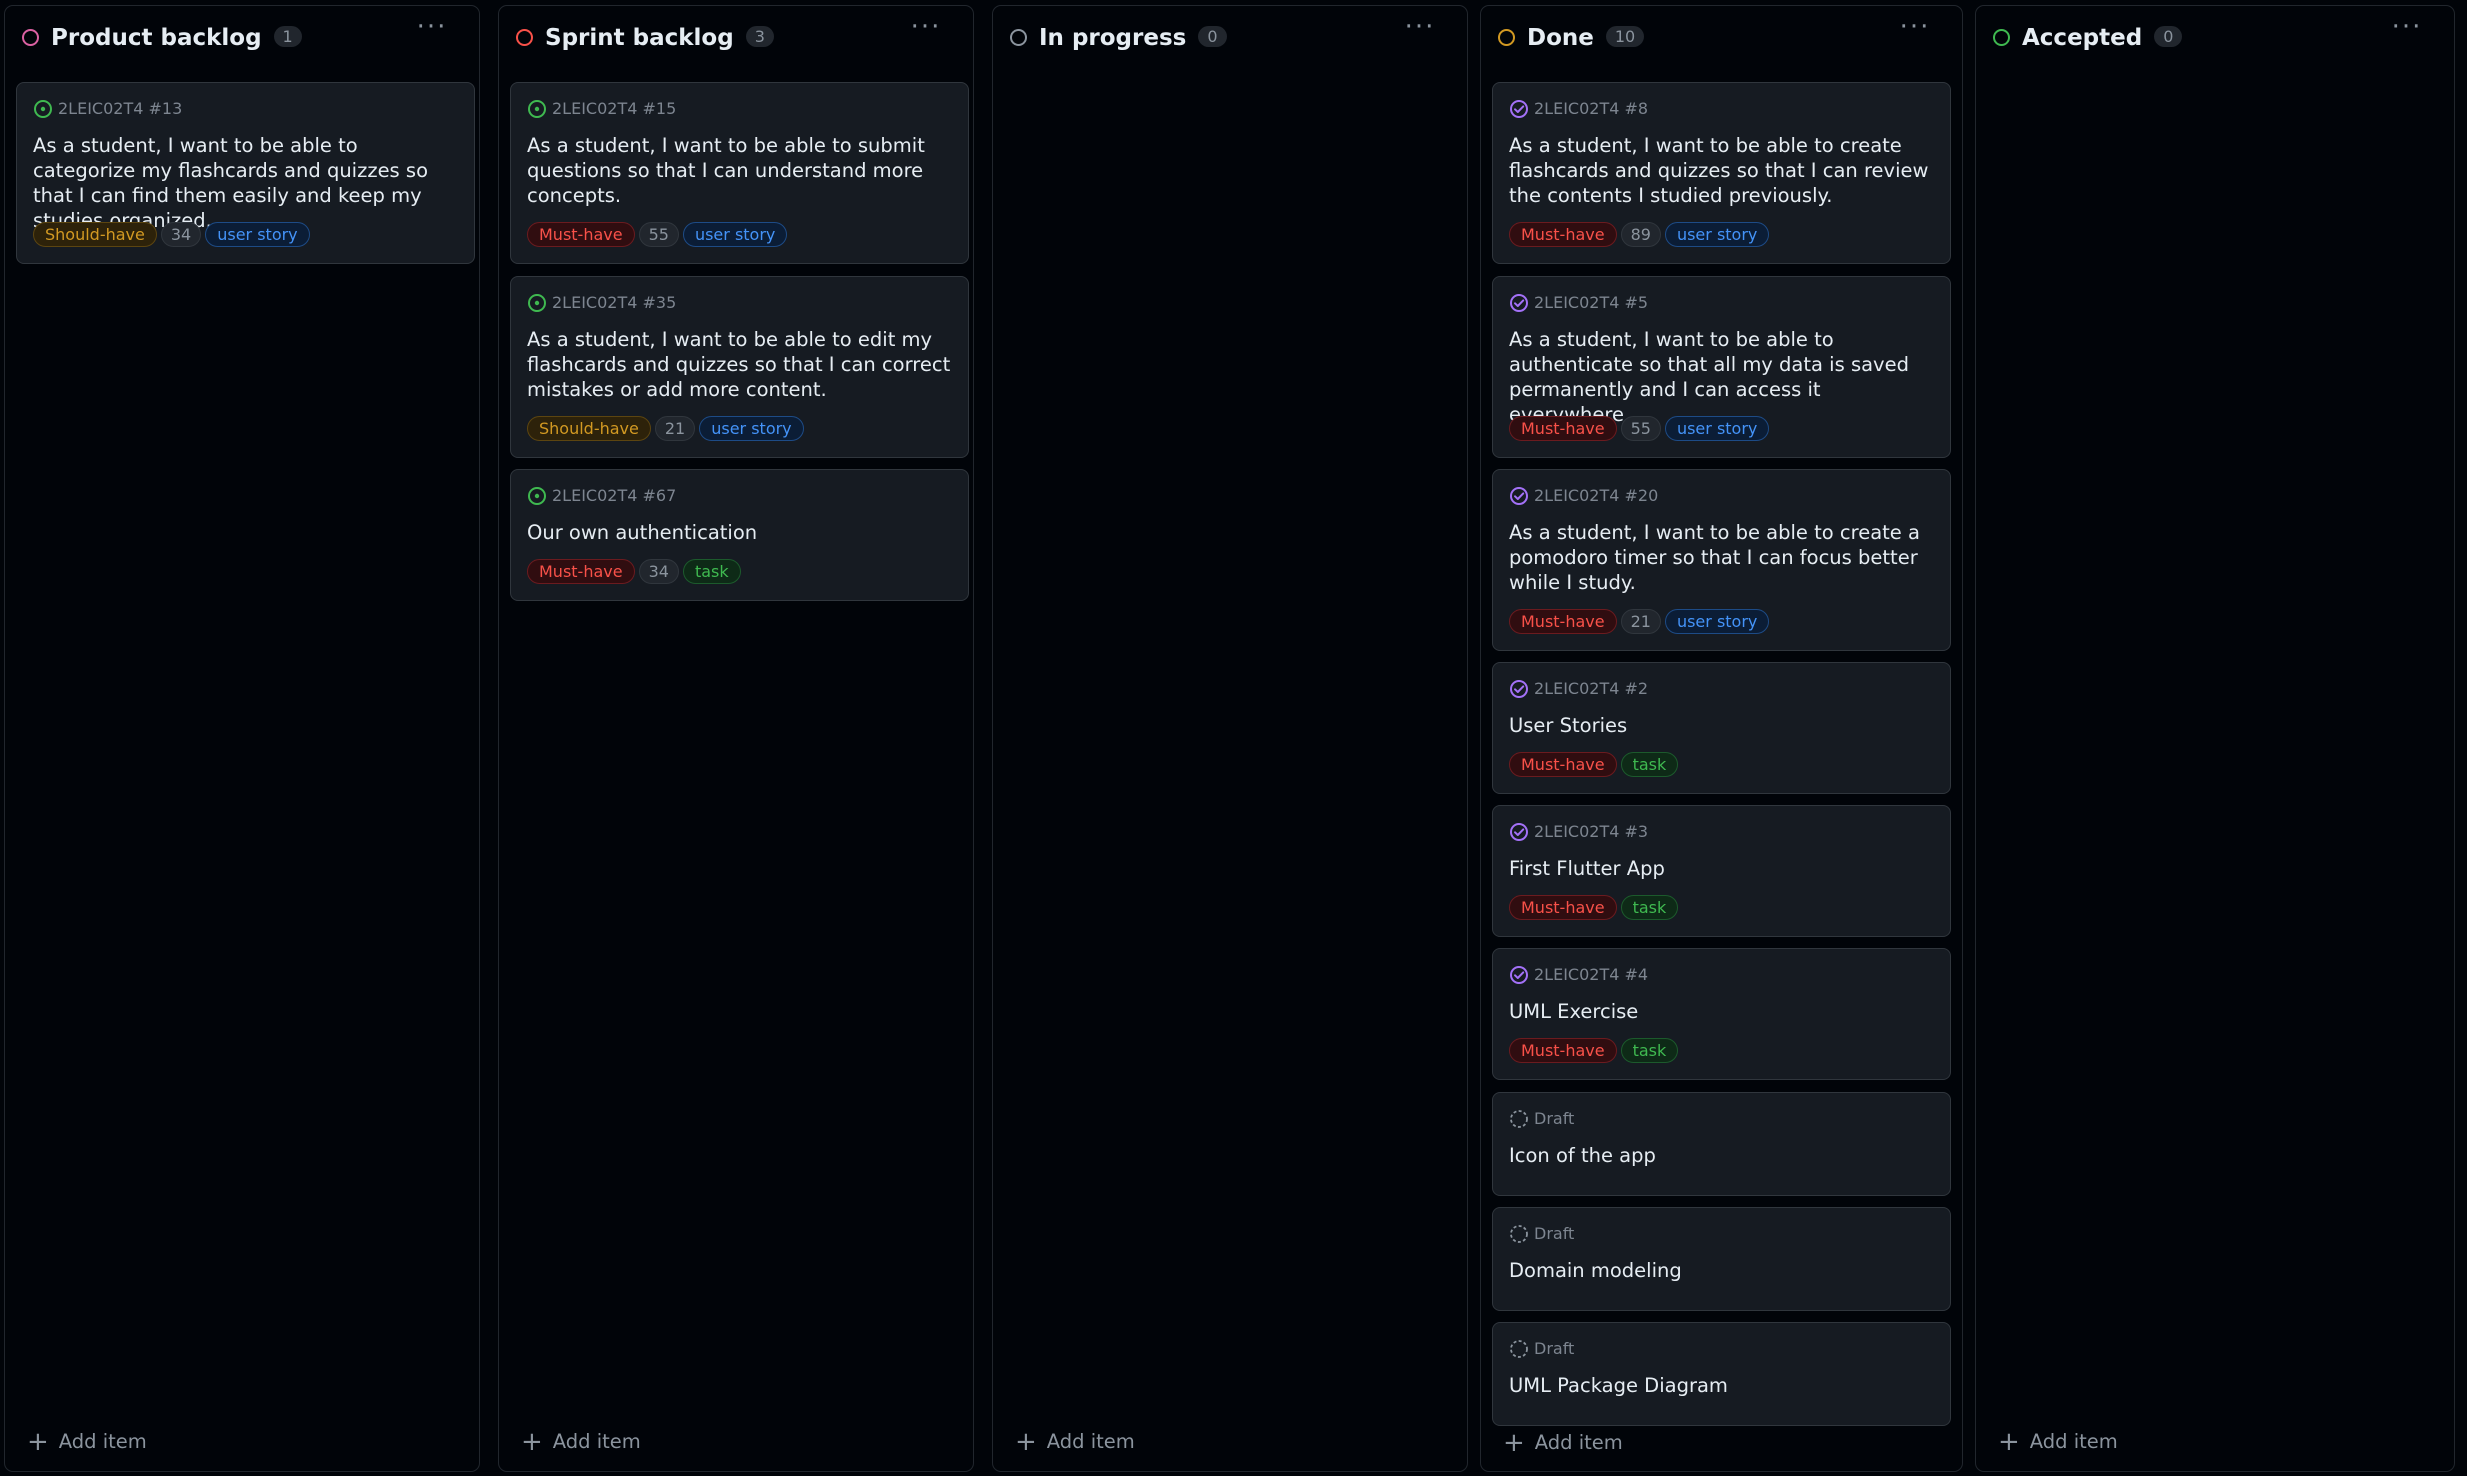 The width and height of the screenshot is (2467, 1476). Describe the element at coordinates (1591, 831) in the screenshot. I see `card-issue-ref: 2LEIC02T4 #3` at that location.